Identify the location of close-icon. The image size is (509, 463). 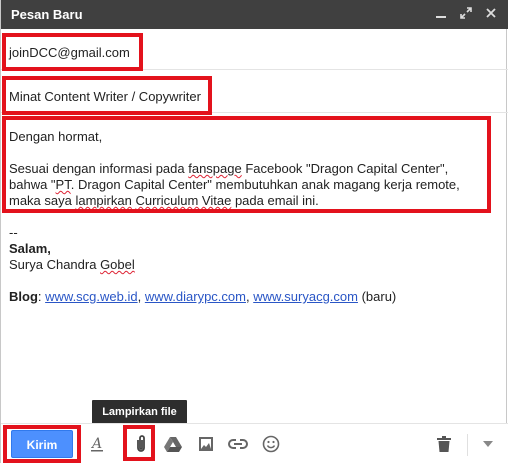
(491, 14).